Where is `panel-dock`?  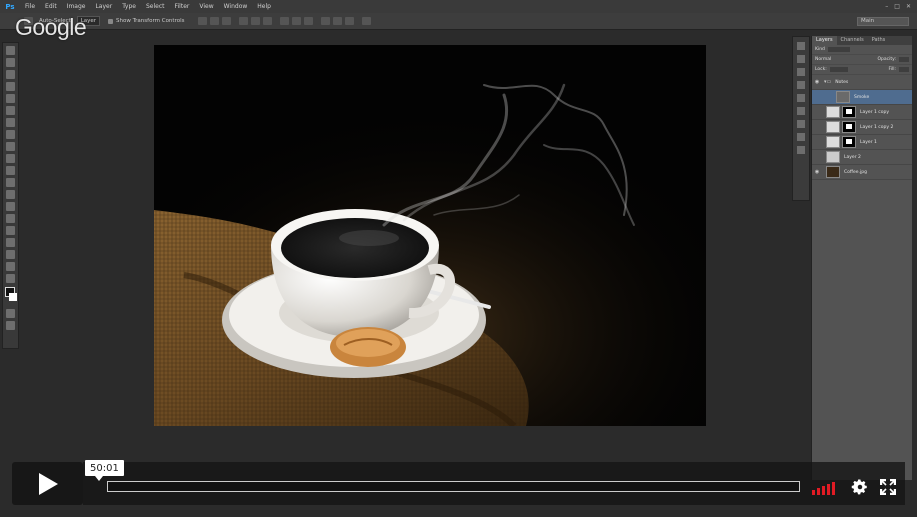
panel-dock is located at coordinates (801, 118).